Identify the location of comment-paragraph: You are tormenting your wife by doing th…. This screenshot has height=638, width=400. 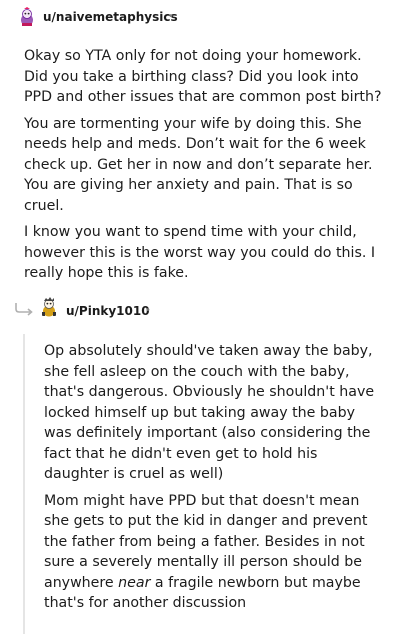
(198, 164).